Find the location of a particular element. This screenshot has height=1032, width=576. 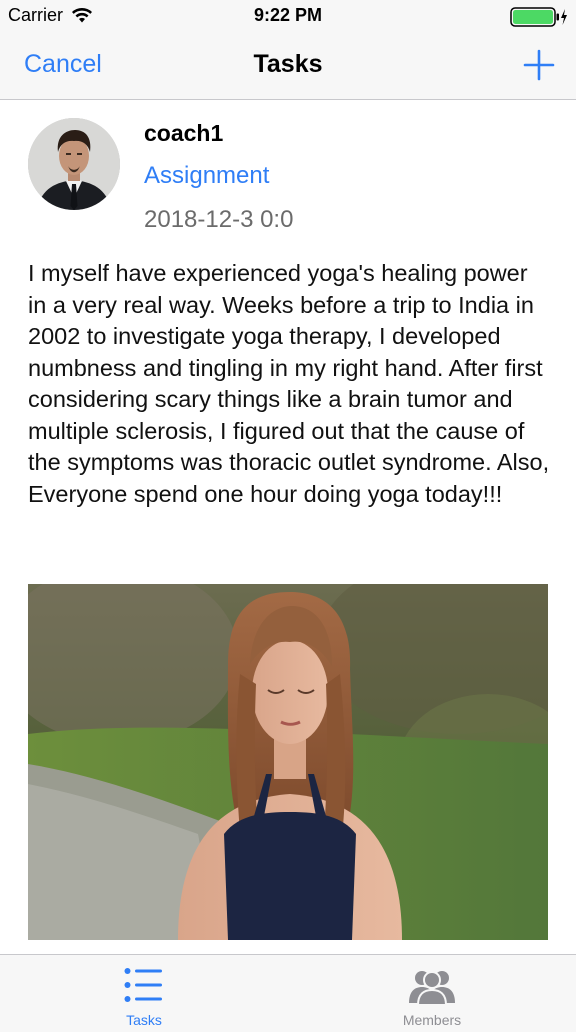

tab-members: Members is located at coordinates (432, 993).